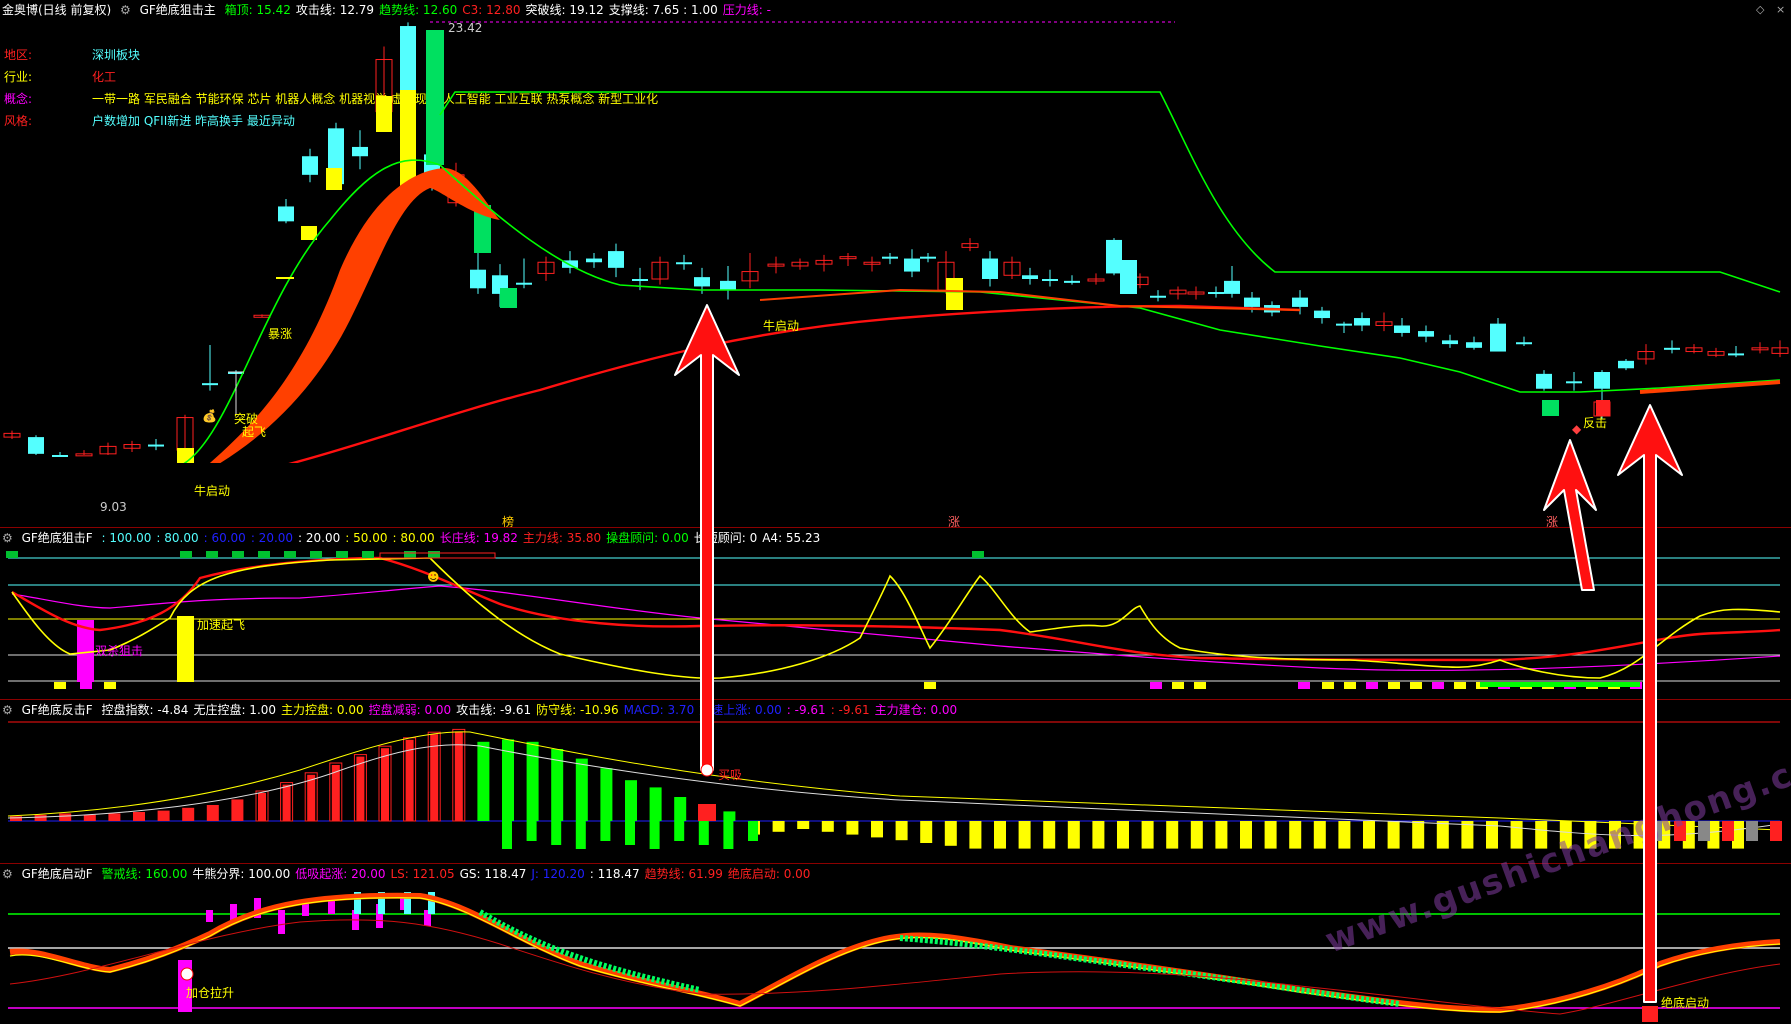  I want to click on defense-line, so click(894, 781).